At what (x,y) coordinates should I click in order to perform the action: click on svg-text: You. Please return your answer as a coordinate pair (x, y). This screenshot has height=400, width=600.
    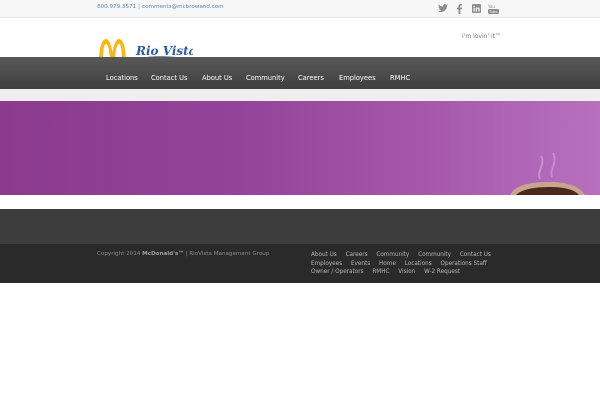
    Looking at the image, I should click on (491, 6).